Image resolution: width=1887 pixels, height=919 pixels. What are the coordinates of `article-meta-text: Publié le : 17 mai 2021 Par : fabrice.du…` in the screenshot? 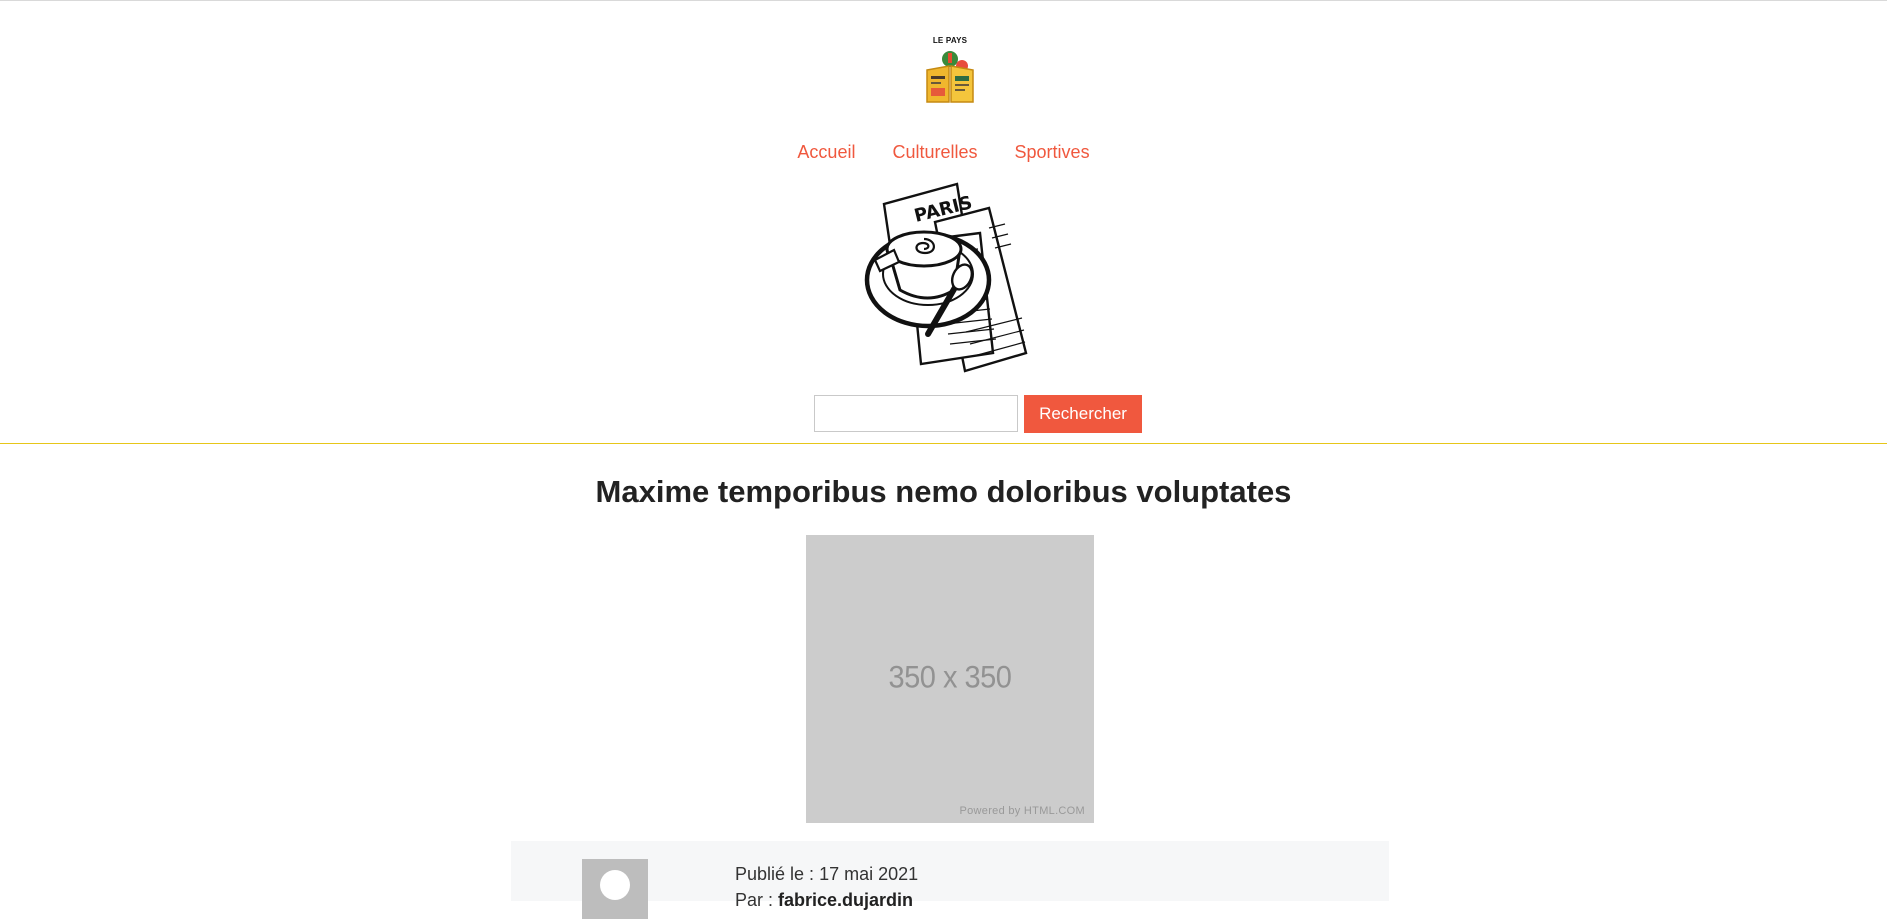 It's located at (826, 887).